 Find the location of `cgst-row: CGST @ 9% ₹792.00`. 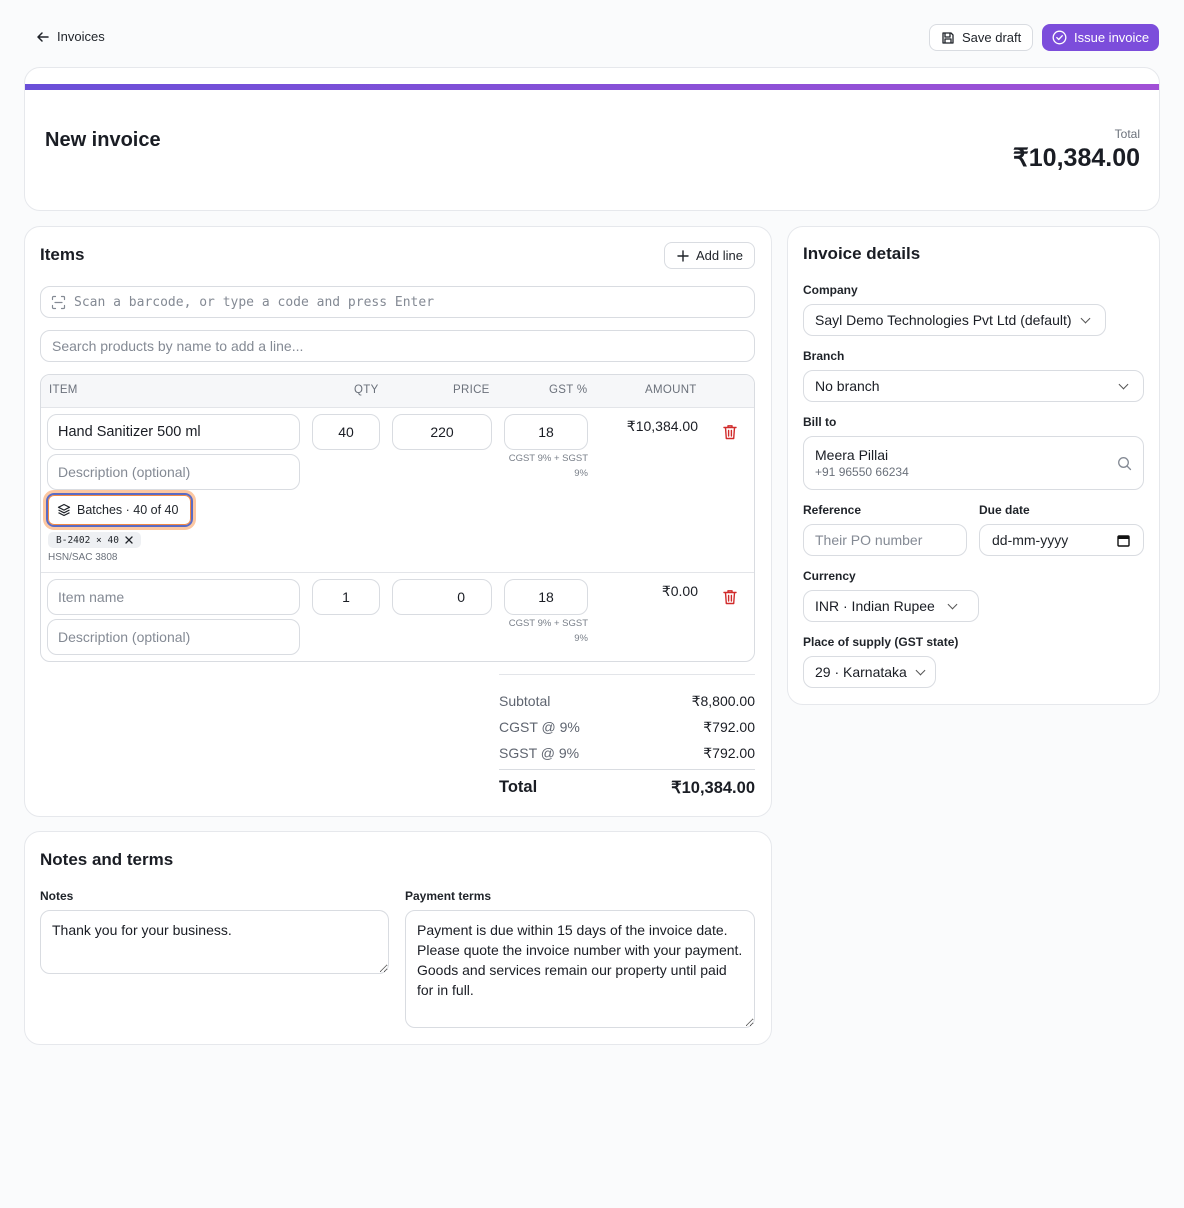

cgst-row: CGST @ 9% ₹792.00 is located at coordinates (627, 727).